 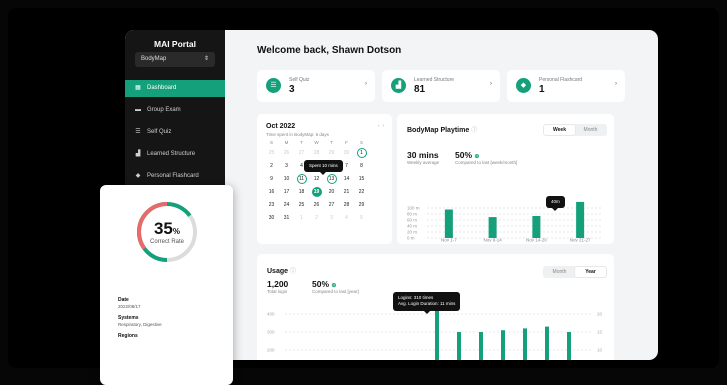 I want to click on weekday-label: W, so click(x=316, y=142).